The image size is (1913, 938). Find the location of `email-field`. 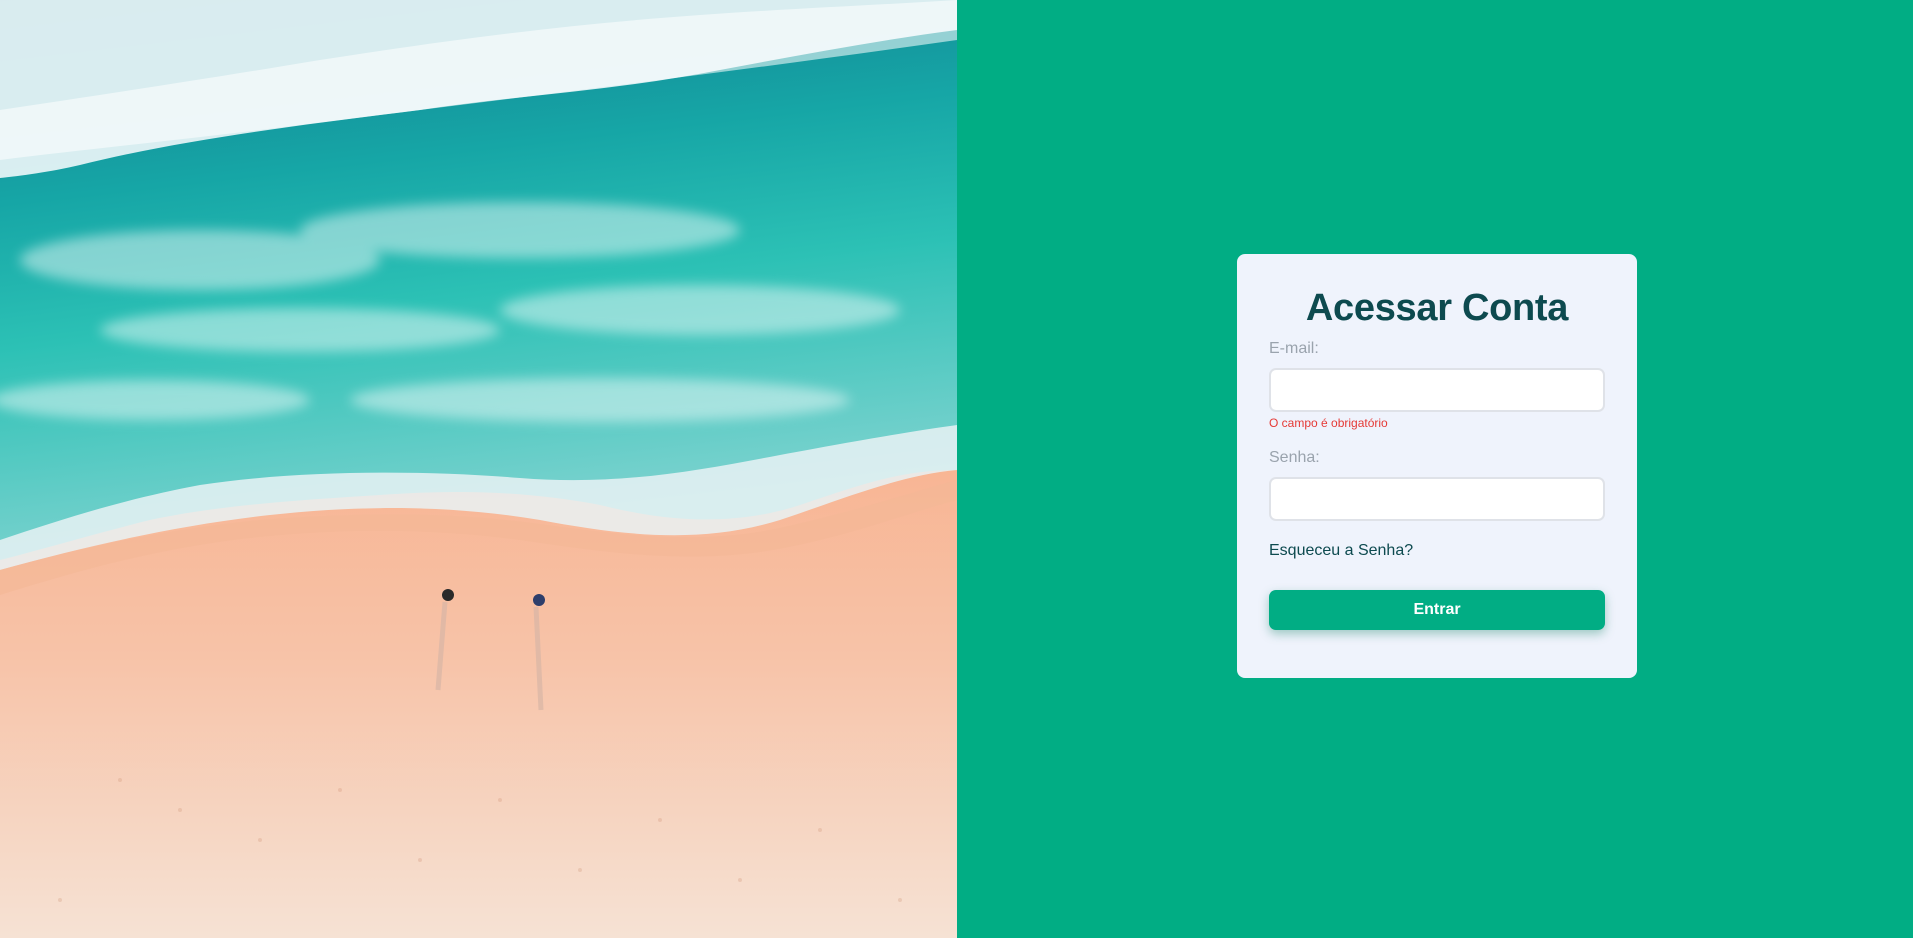

email-field is located at coordinates (1437, 390).